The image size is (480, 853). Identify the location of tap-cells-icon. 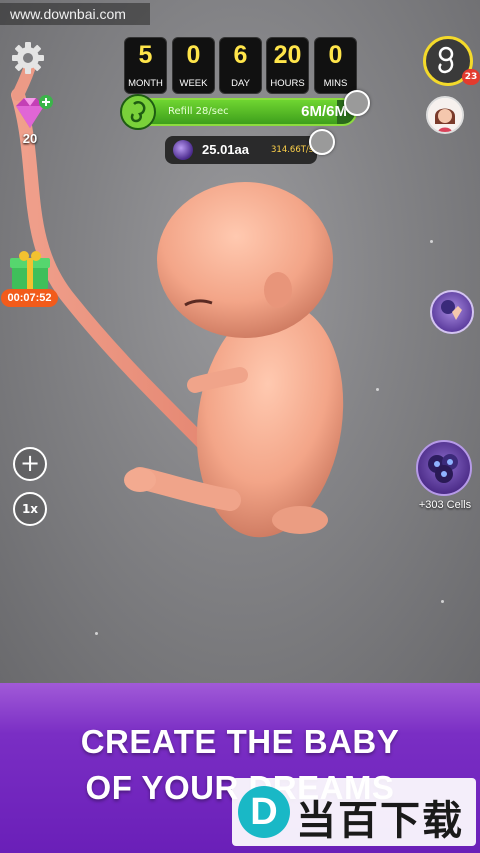
(452, 312).